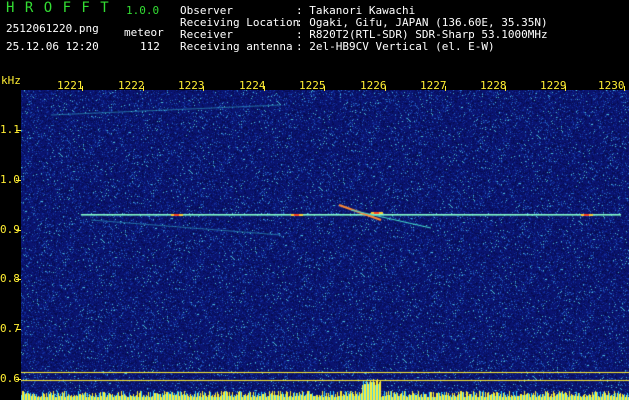 This screenshot has height=400, width=629. Describe the element at coordinates (70, 85) in the screenshot. I see `time-tick-label: 1221` at that location.